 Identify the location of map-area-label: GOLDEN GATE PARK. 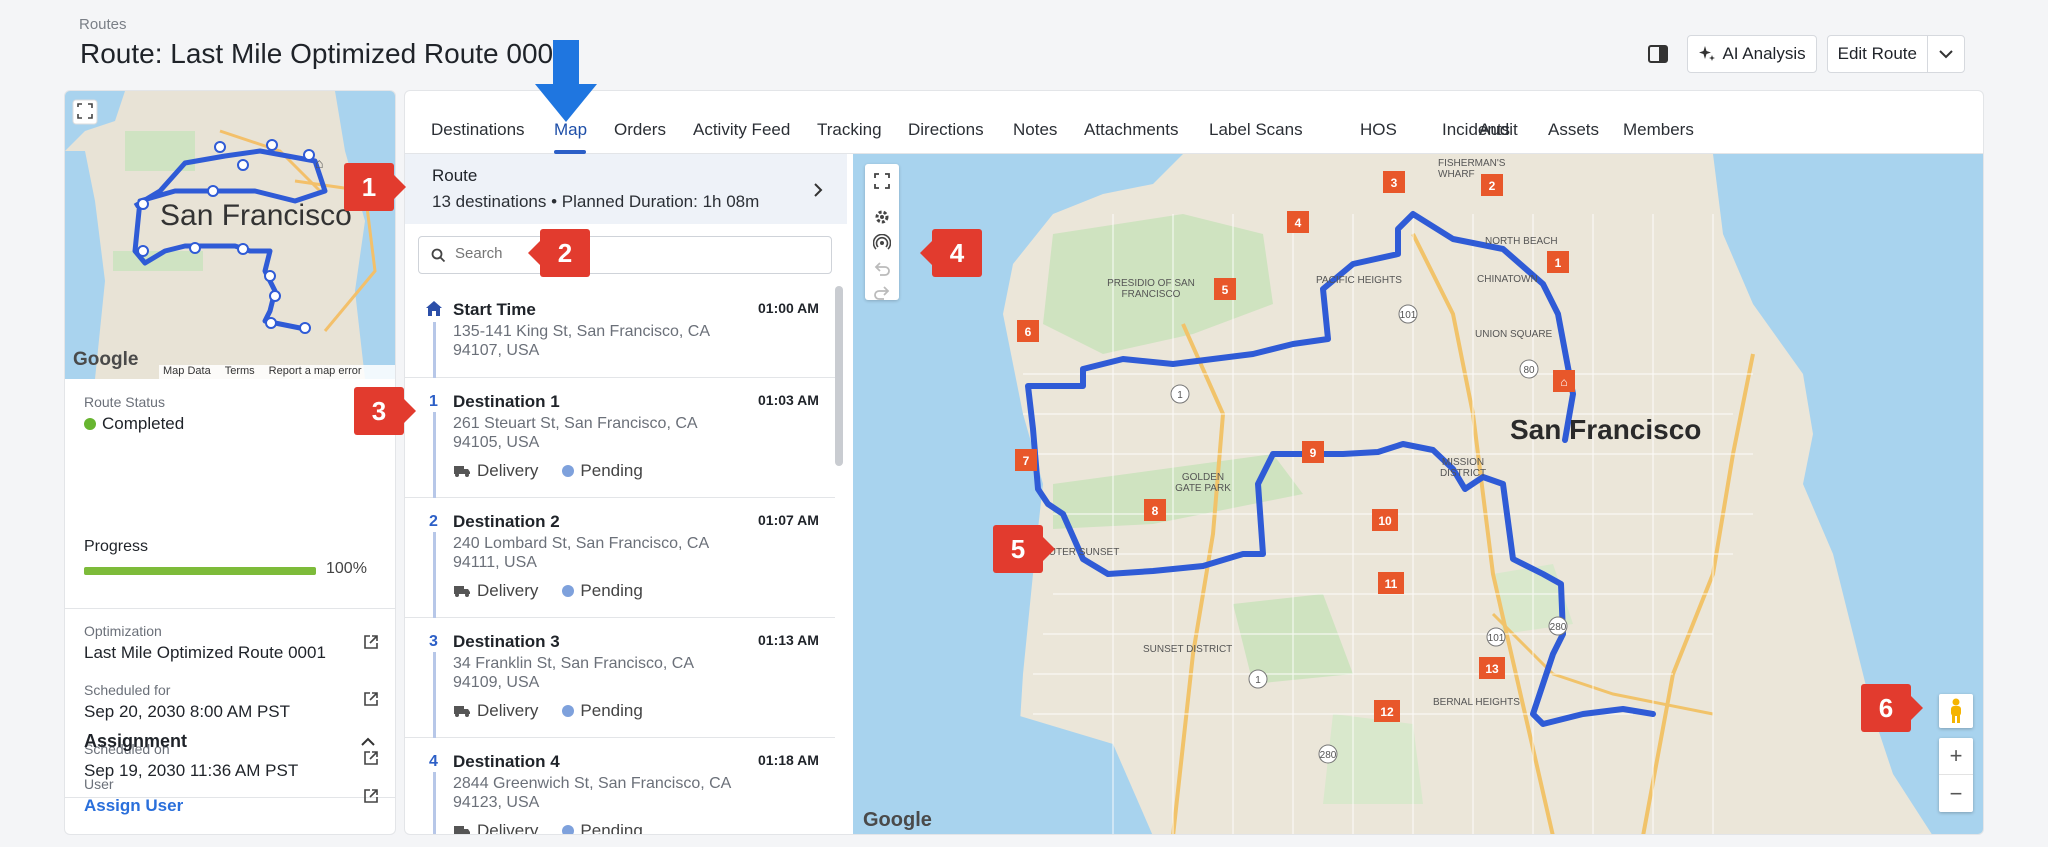
(1203, 483).